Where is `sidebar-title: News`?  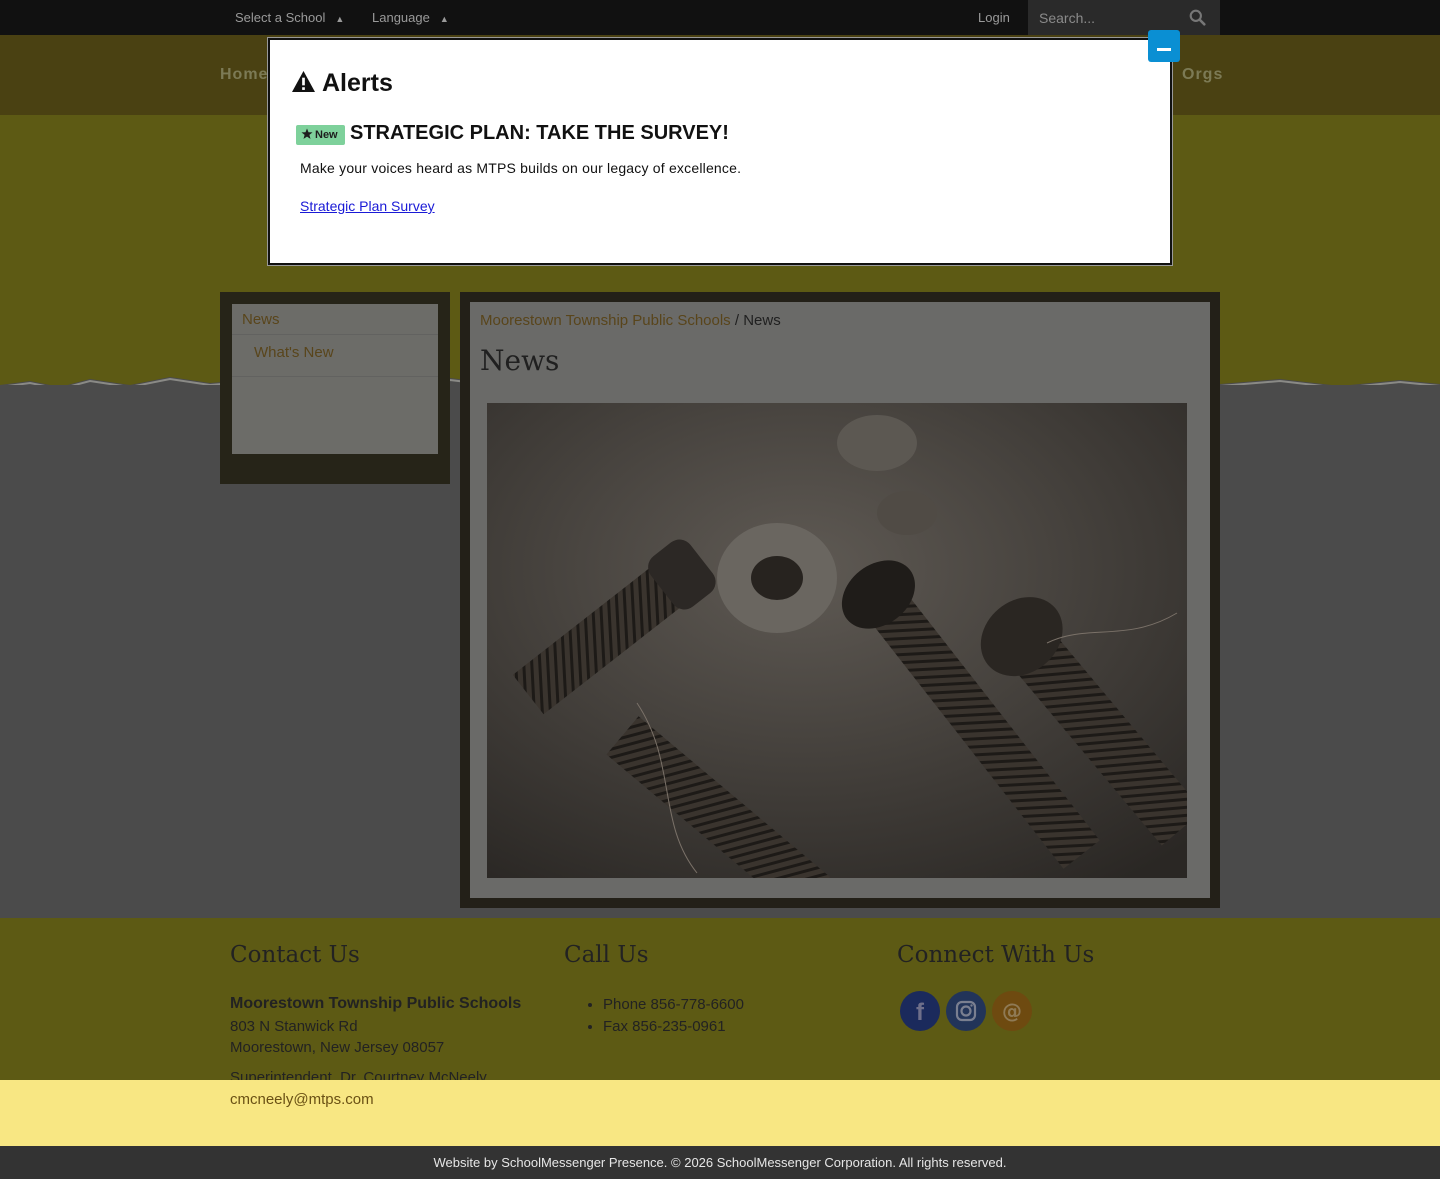
sidebar-title: News is located at coordinates (261, 319).